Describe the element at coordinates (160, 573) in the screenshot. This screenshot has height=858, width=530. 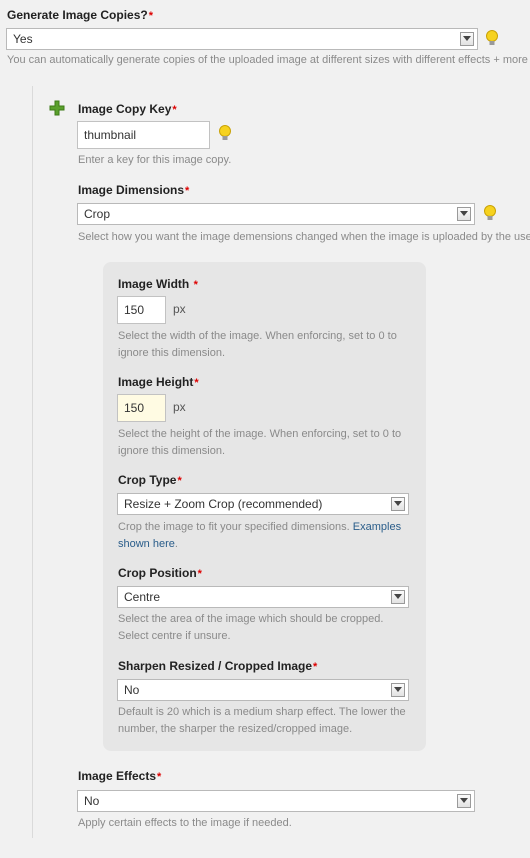
I see `crop-position-label: Crop Position*` at that location.